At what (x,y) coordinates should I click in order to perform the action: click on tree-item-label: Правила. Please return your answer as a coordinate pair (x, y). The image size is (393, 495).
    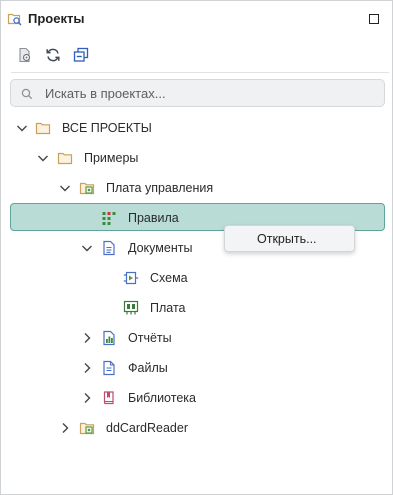
    Looking at the image, I should click on (153, 218).